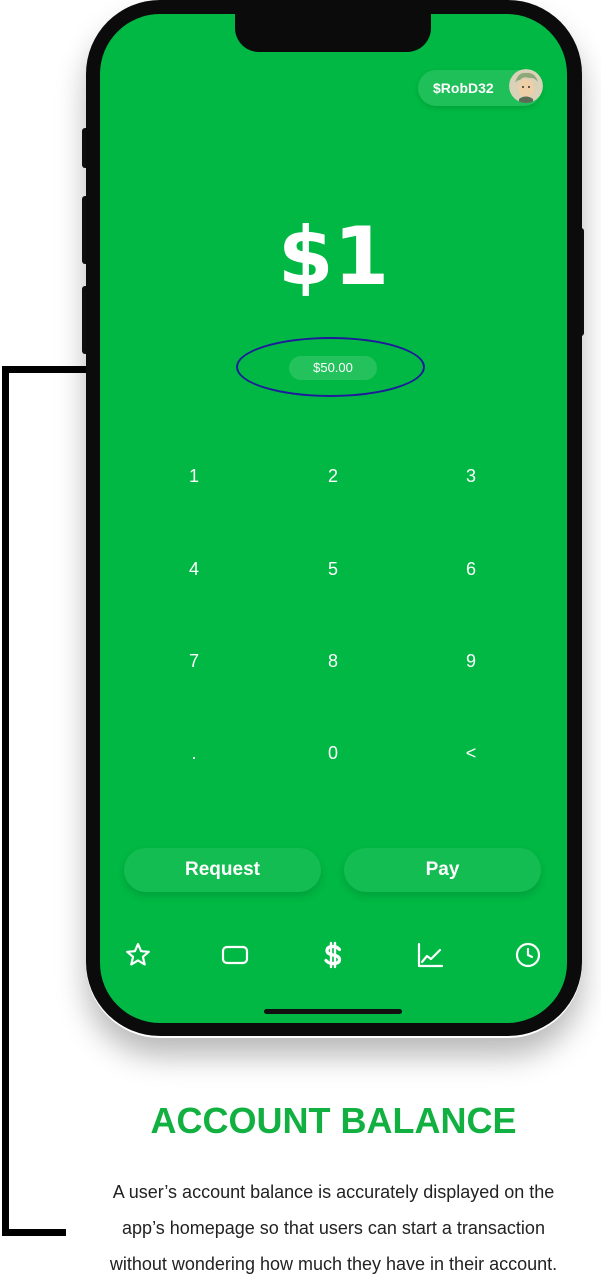 The height and width of the screenshot is (1285, 601). What do you see at coordinates (34, 1232) in the screenshot?
I see `connector-line-bottom` at bounding box center [34, 1232].